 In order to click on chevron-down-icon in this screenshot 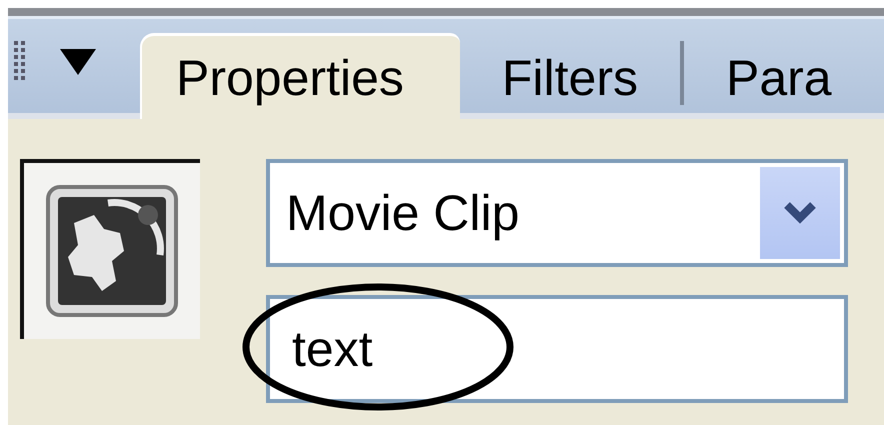, I will do `click(800, 213)`.